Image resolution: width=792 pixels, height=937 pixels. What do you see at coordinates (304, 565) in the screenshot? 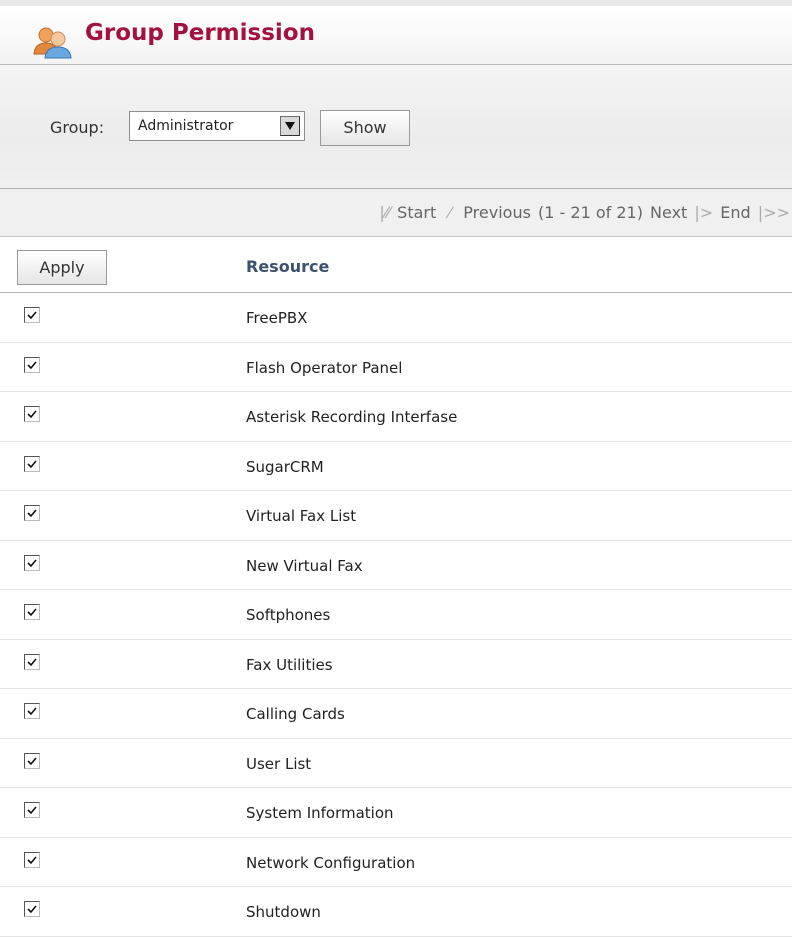
I see `resource-name: New Virtual Fax` at bounding box center [304, 565].